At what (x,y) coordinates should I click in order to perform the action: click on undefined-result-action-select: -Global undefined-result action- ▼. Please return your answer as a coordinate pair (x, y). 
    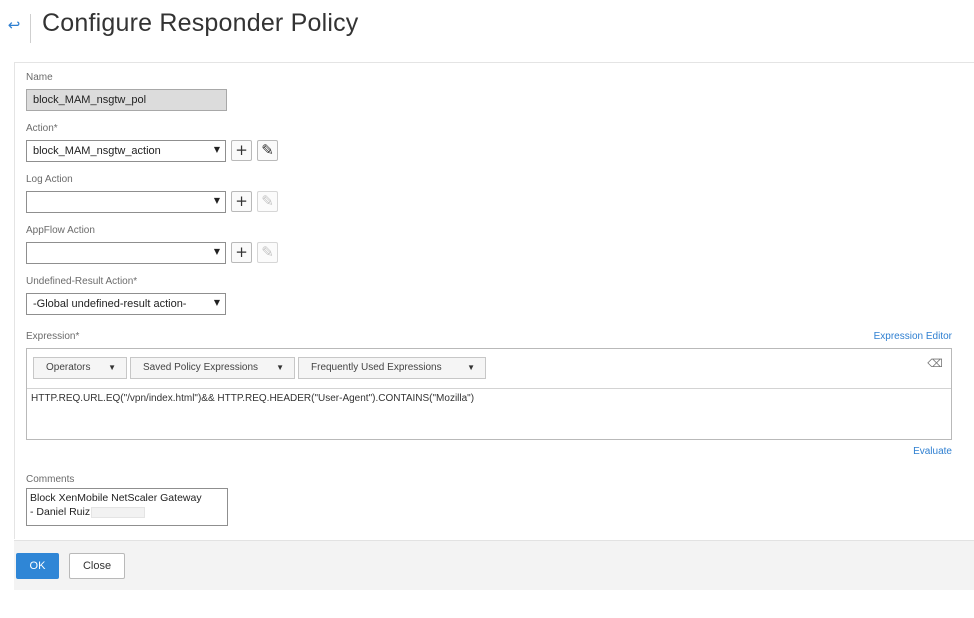
    Looking at the image, I should click on (126, 304).